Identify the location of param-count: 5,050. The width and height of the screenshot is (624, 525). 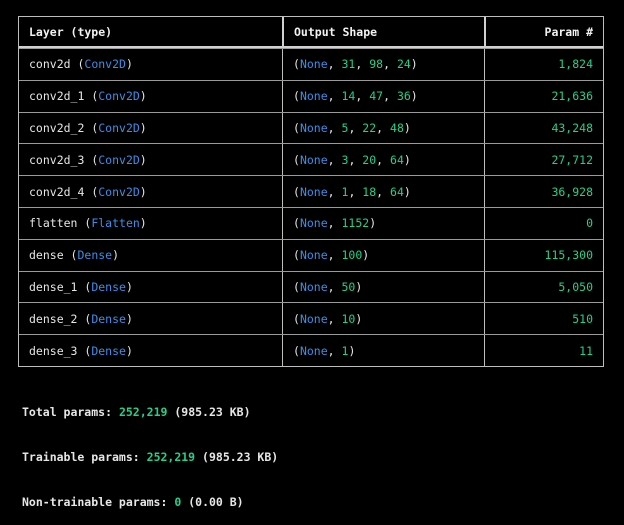
(575, 286).